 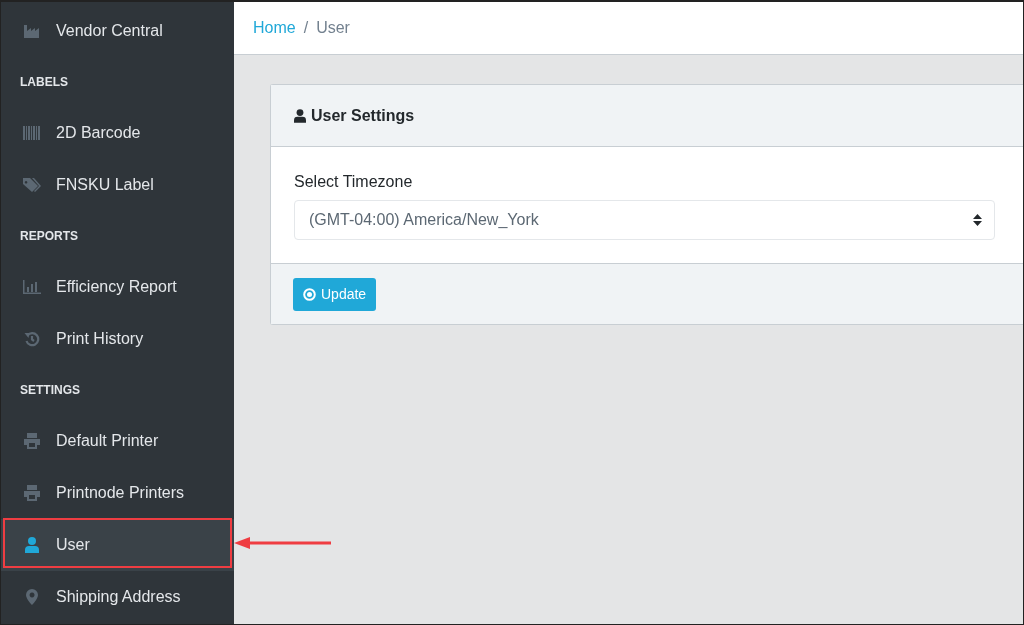 What do you see at coordinates (32, 597) in the screenshot?
I see `map-pin-icon` at bounding box center [32, 597].